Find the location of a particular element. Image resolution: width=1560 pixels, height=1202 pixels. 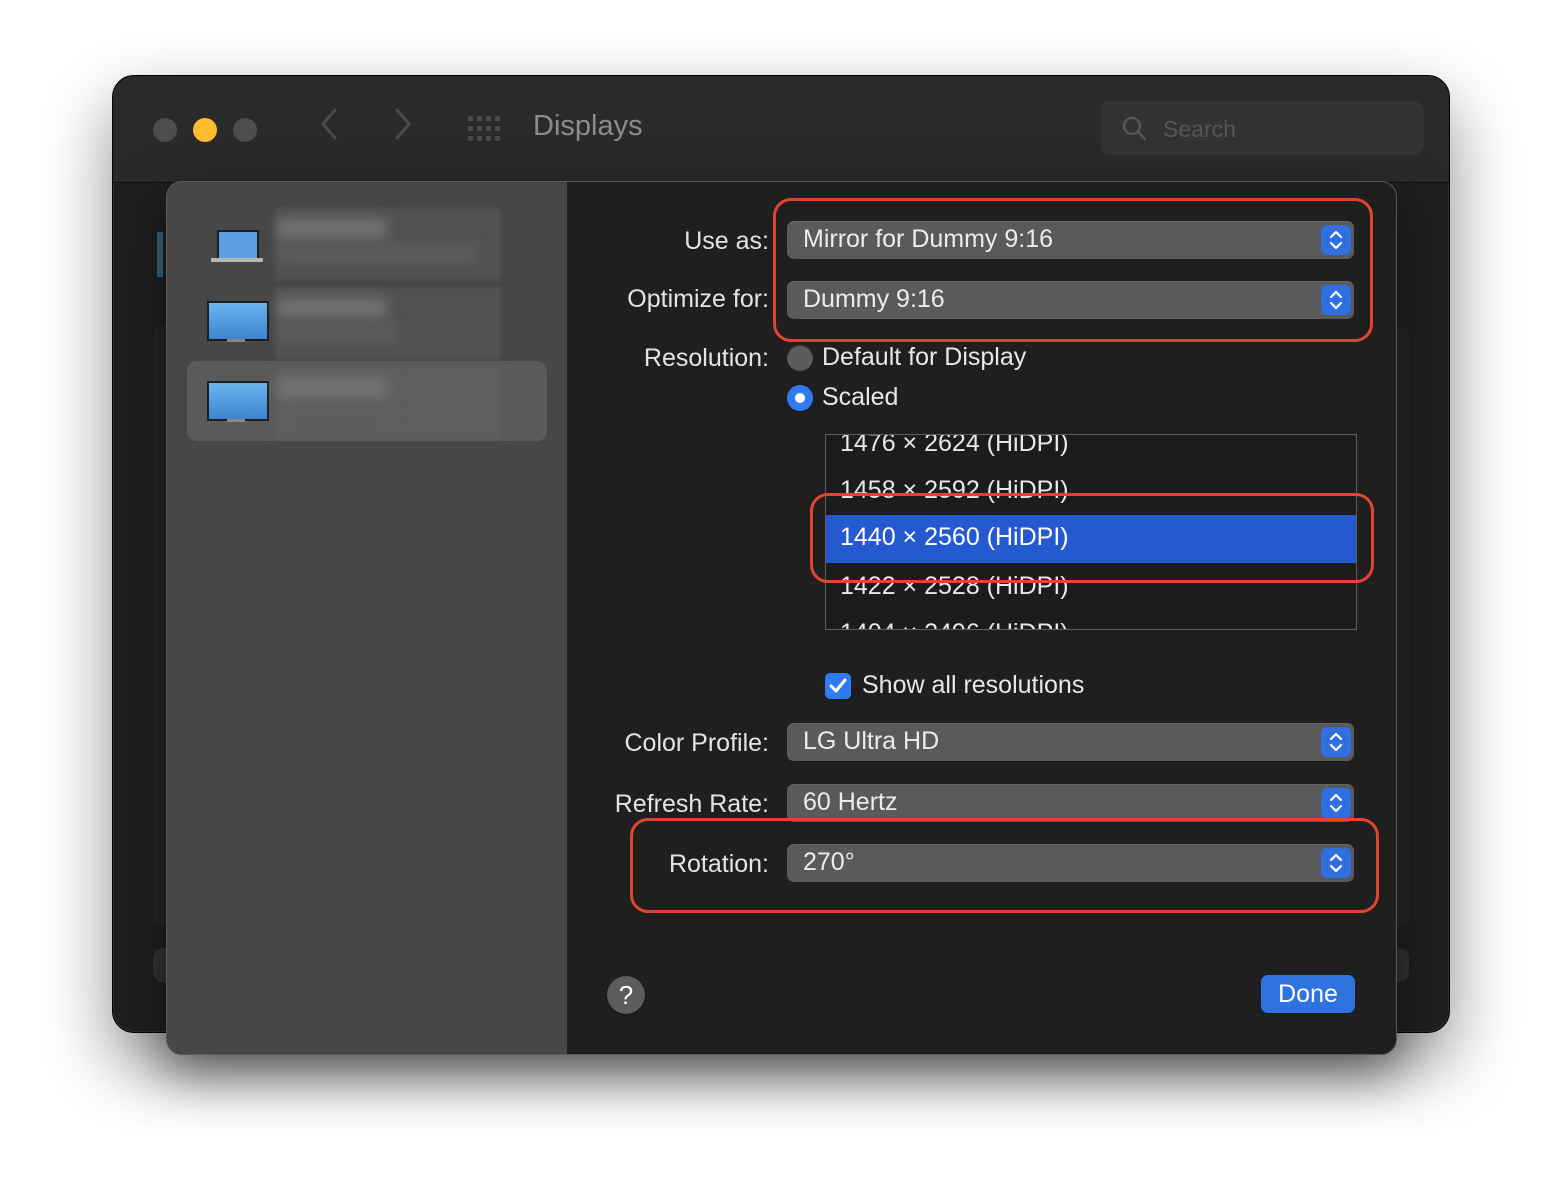

resolution-label: Resolution: is located at coordinates (706, 358).